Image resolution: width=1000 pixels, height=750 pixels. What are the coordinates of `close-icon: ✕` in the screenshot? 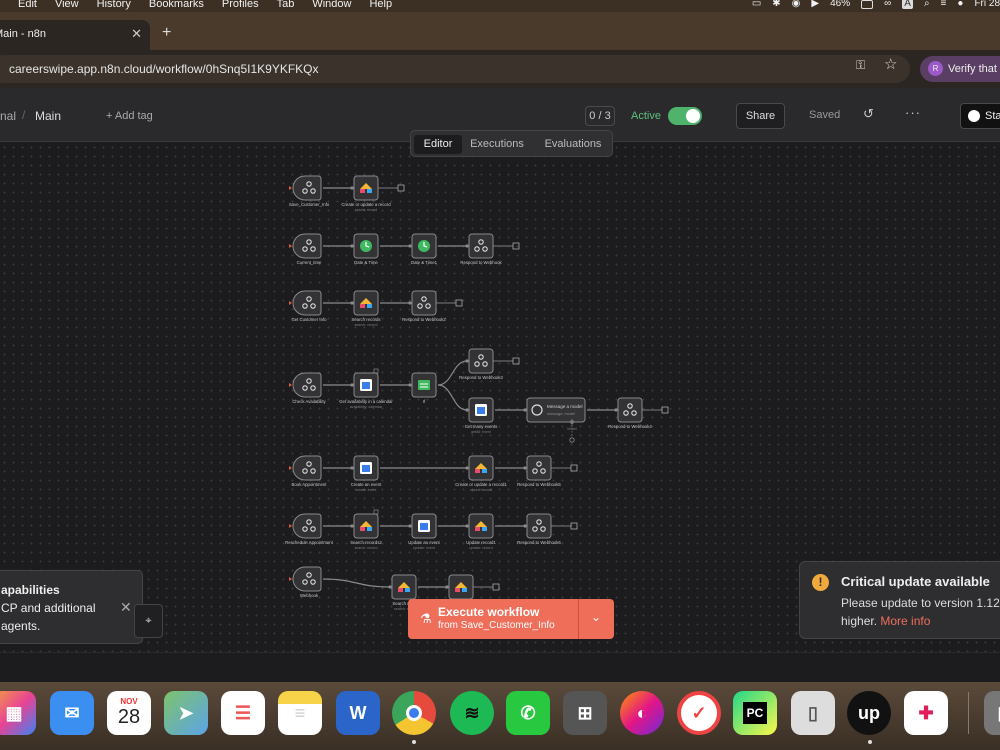 It's located at (126, 607).